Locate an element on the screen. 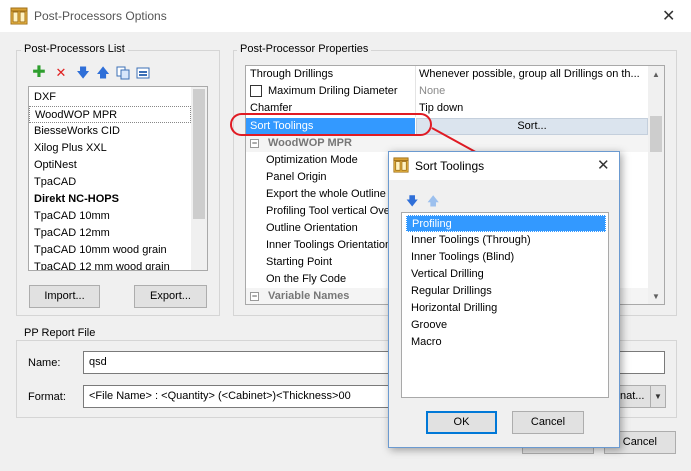  dialog-title-bar: Sort Toolings ✕ is located at coordinates (504, 166).